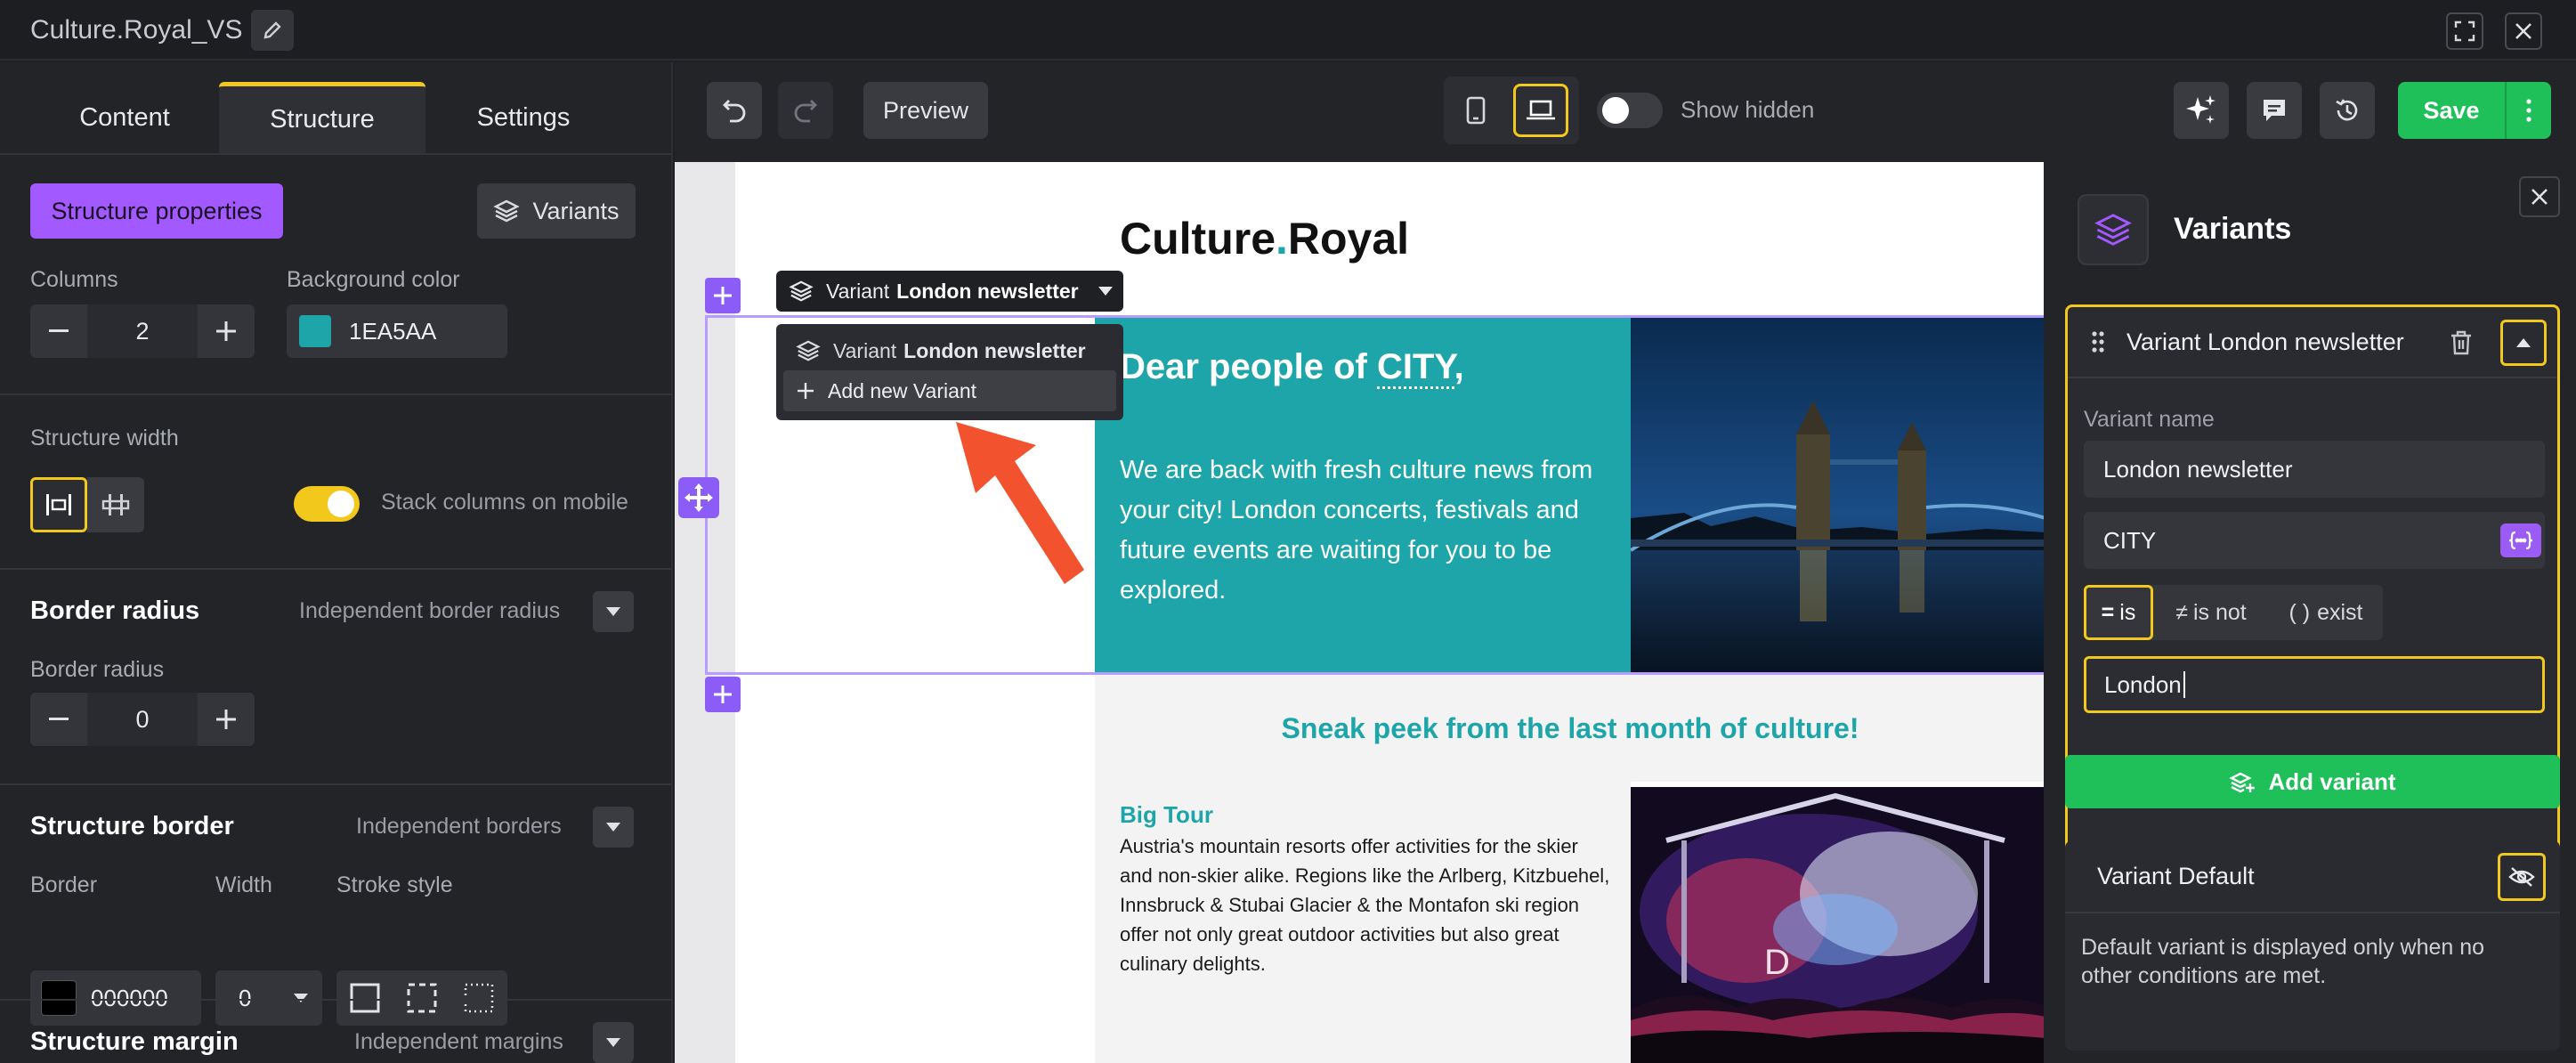  I want to click on stroke-solid-button, so click(365, 998).